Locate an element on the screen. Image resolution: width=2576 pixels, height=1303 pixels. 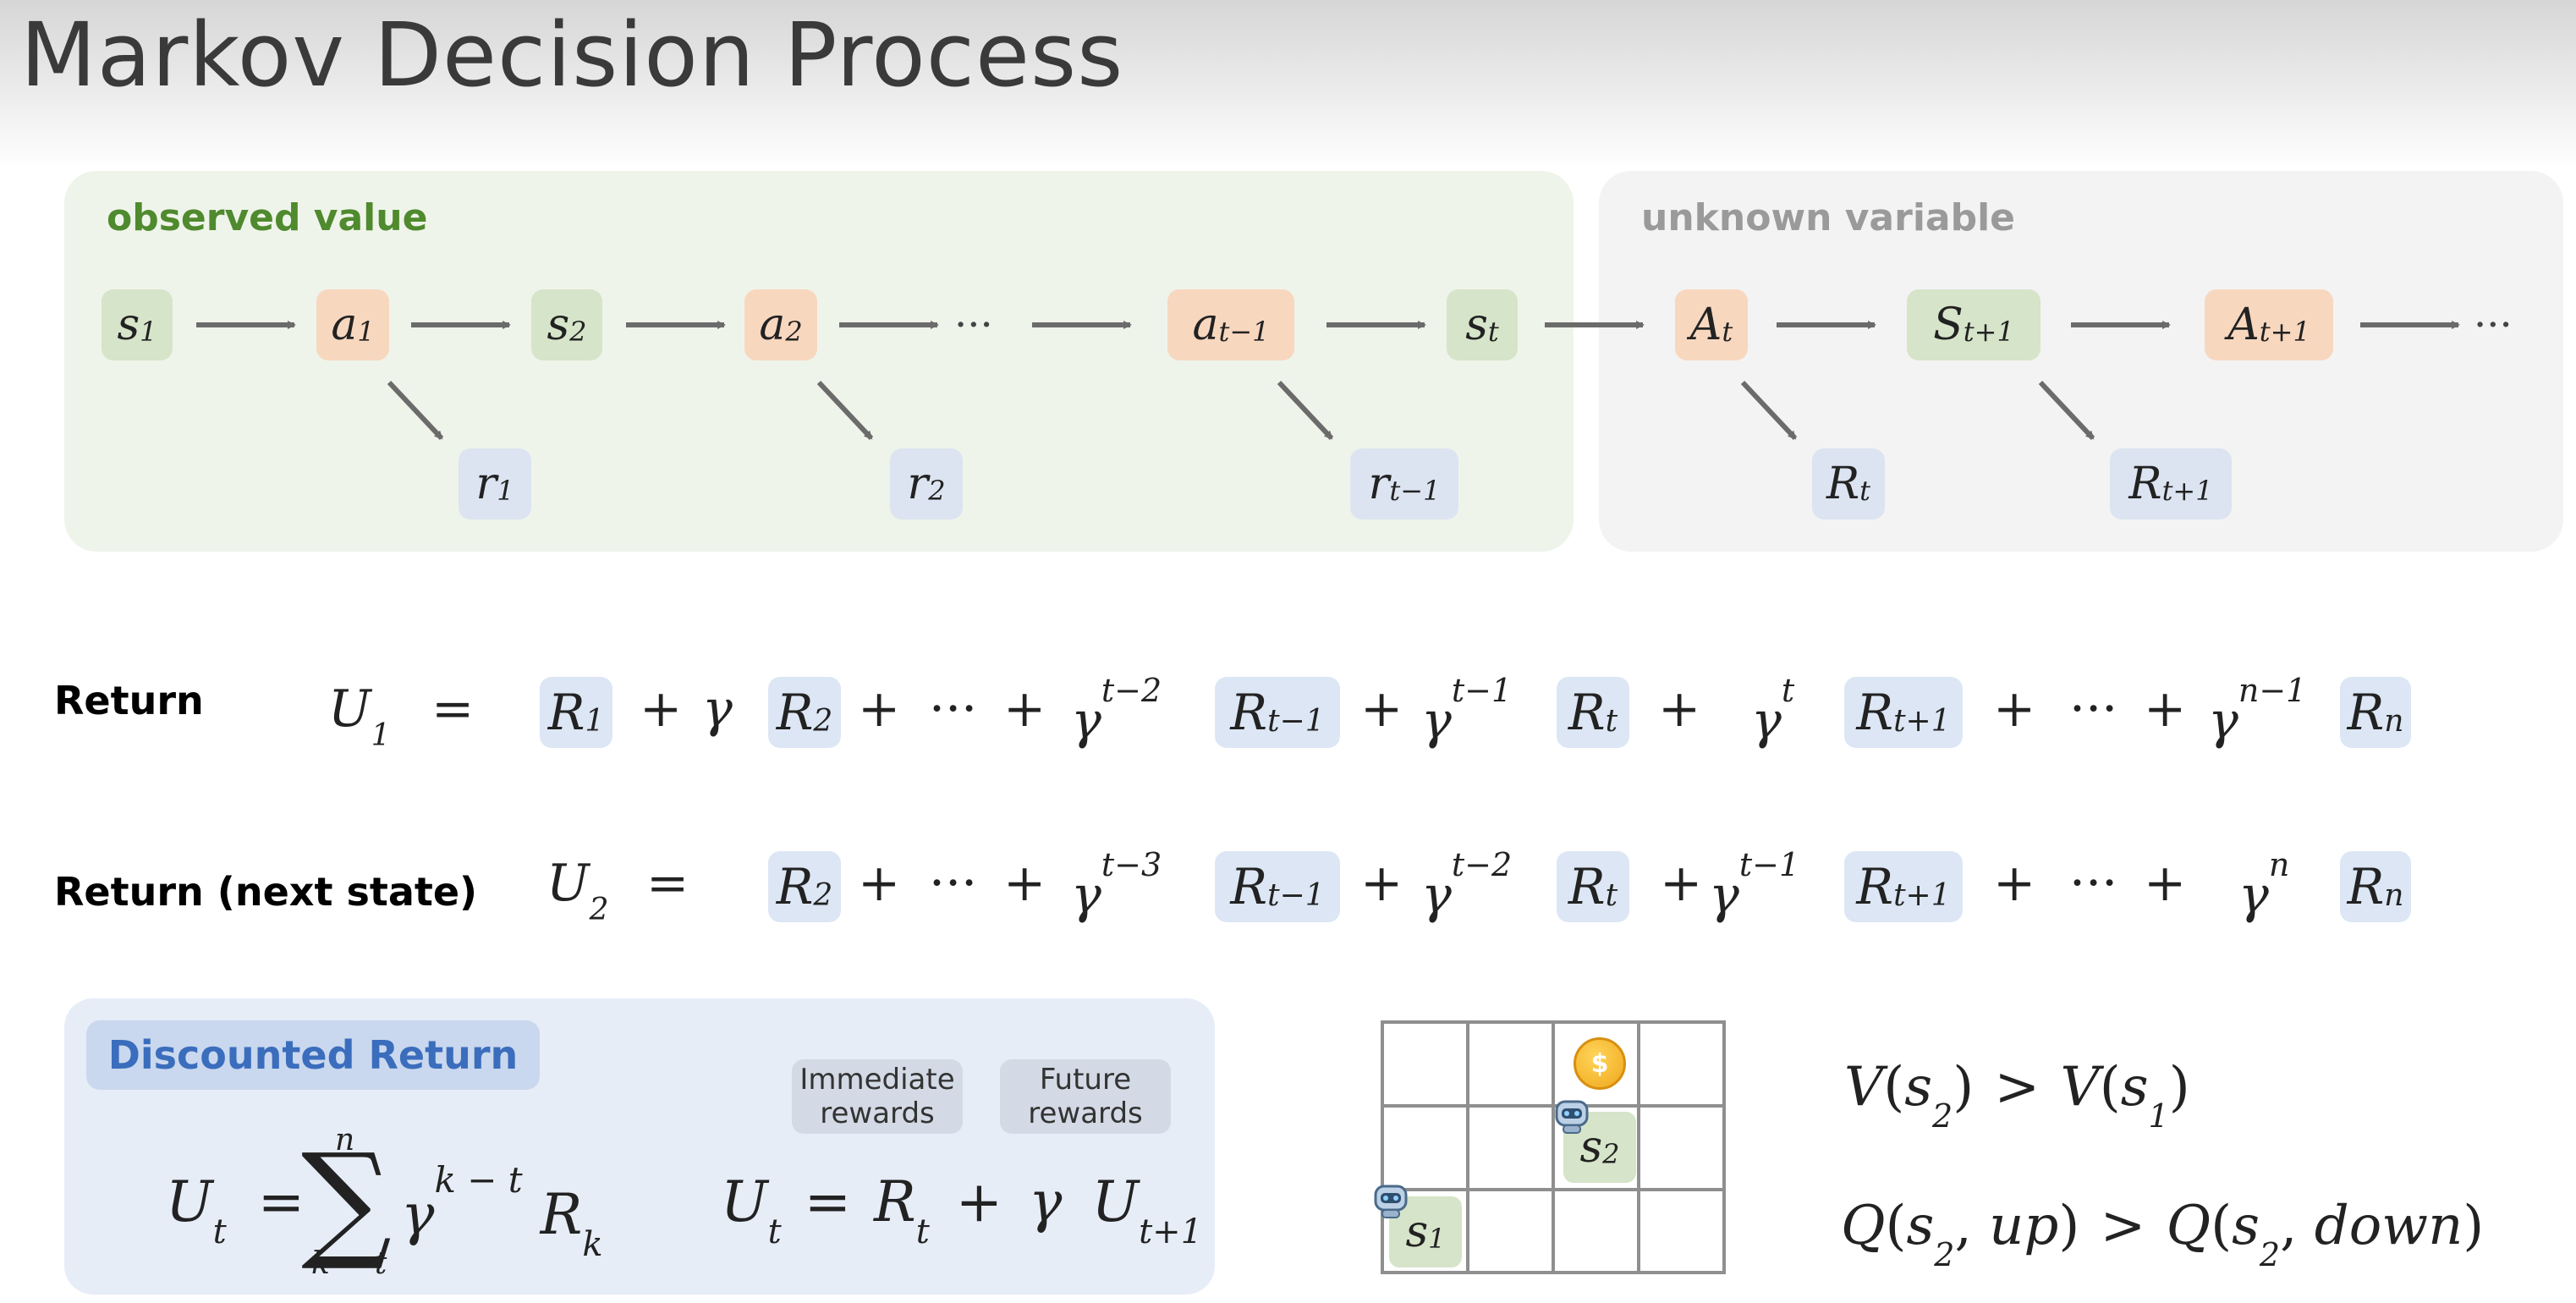
return-dots-2: ··· is located at coordinates (2094, 709).